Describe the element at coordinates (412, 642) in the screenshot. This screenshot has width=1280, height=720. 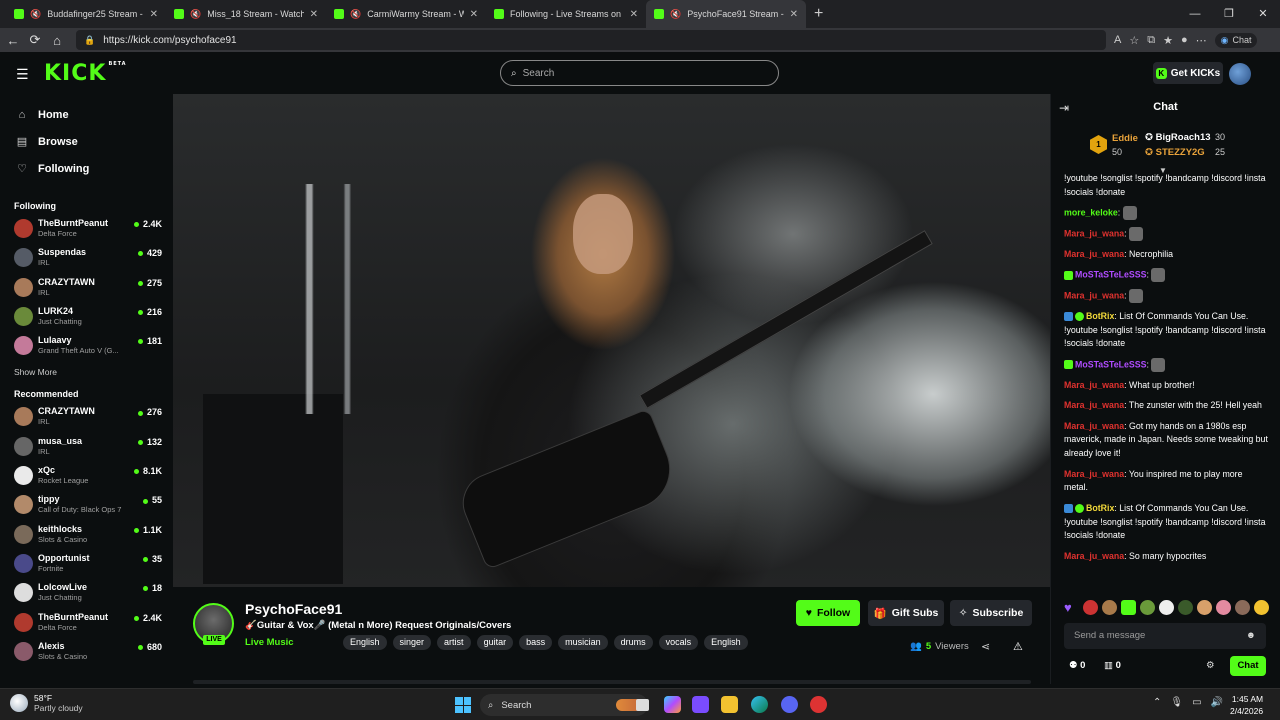
I see `stream-tag: singer` at that location.